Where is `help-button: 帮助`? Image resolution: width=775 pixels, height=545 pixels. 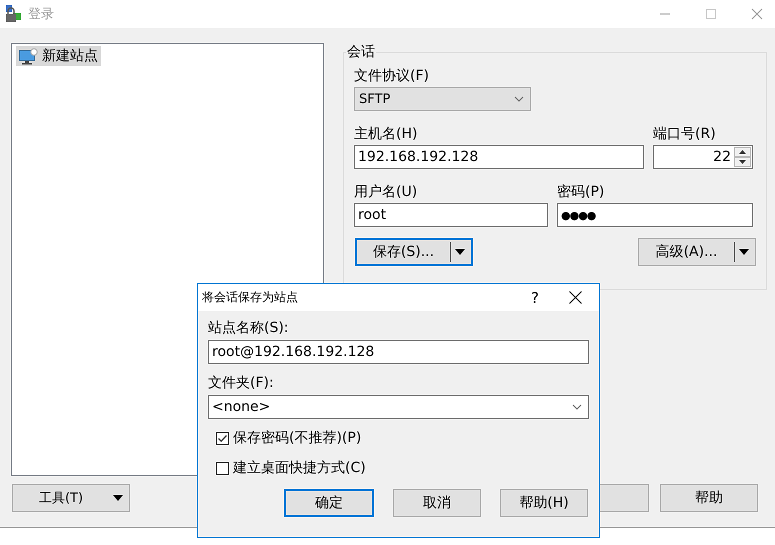
help-button: 帮助 is located at coordinates (709, 498).